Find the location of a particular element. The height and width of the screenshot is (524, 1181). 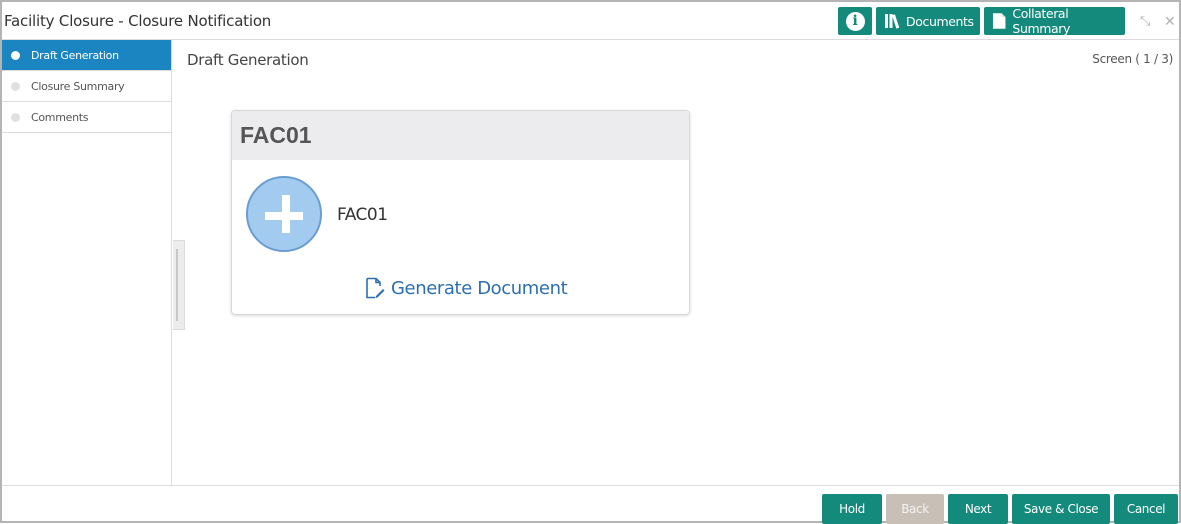

document-name: FAC01 is located at coordinates (362, 215).